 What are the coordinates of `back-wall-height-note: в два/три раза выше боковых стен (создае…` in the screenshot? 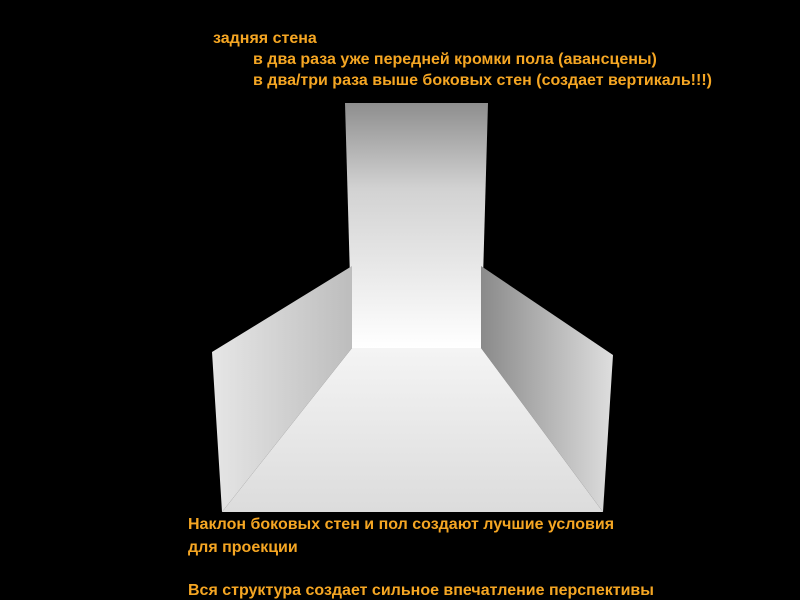 It's located at (482, 80).